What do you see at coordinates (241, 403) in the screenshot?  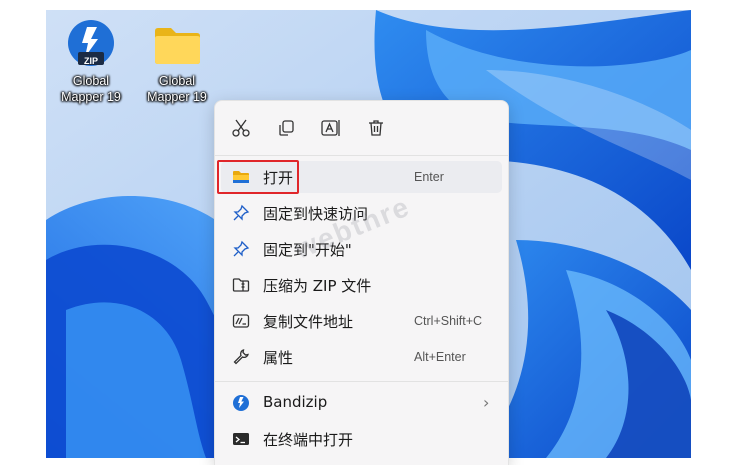 I see `bandizip-icon` at bounding box center [241, 403].